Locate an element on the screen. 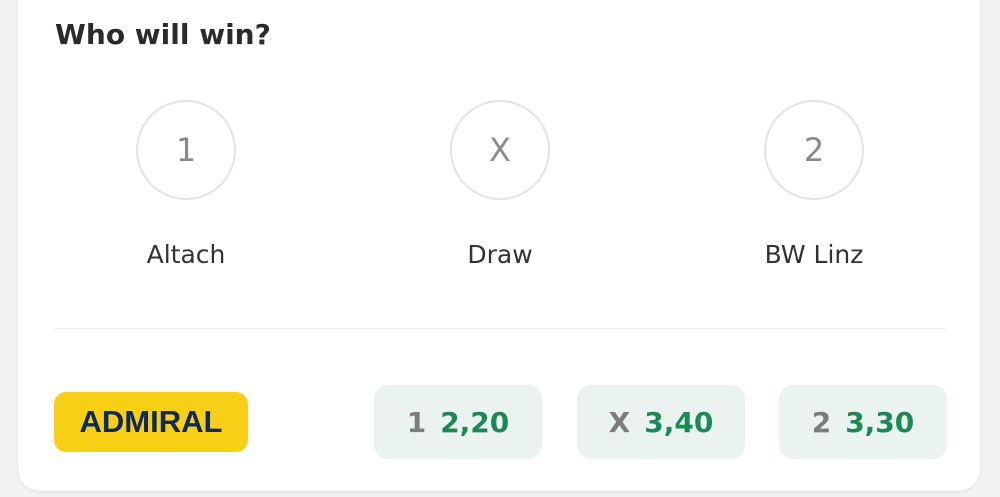 The height and width of the screenshot is (497, 1000). outcome-draw-label: Draw is located at coordinates (500, 254).